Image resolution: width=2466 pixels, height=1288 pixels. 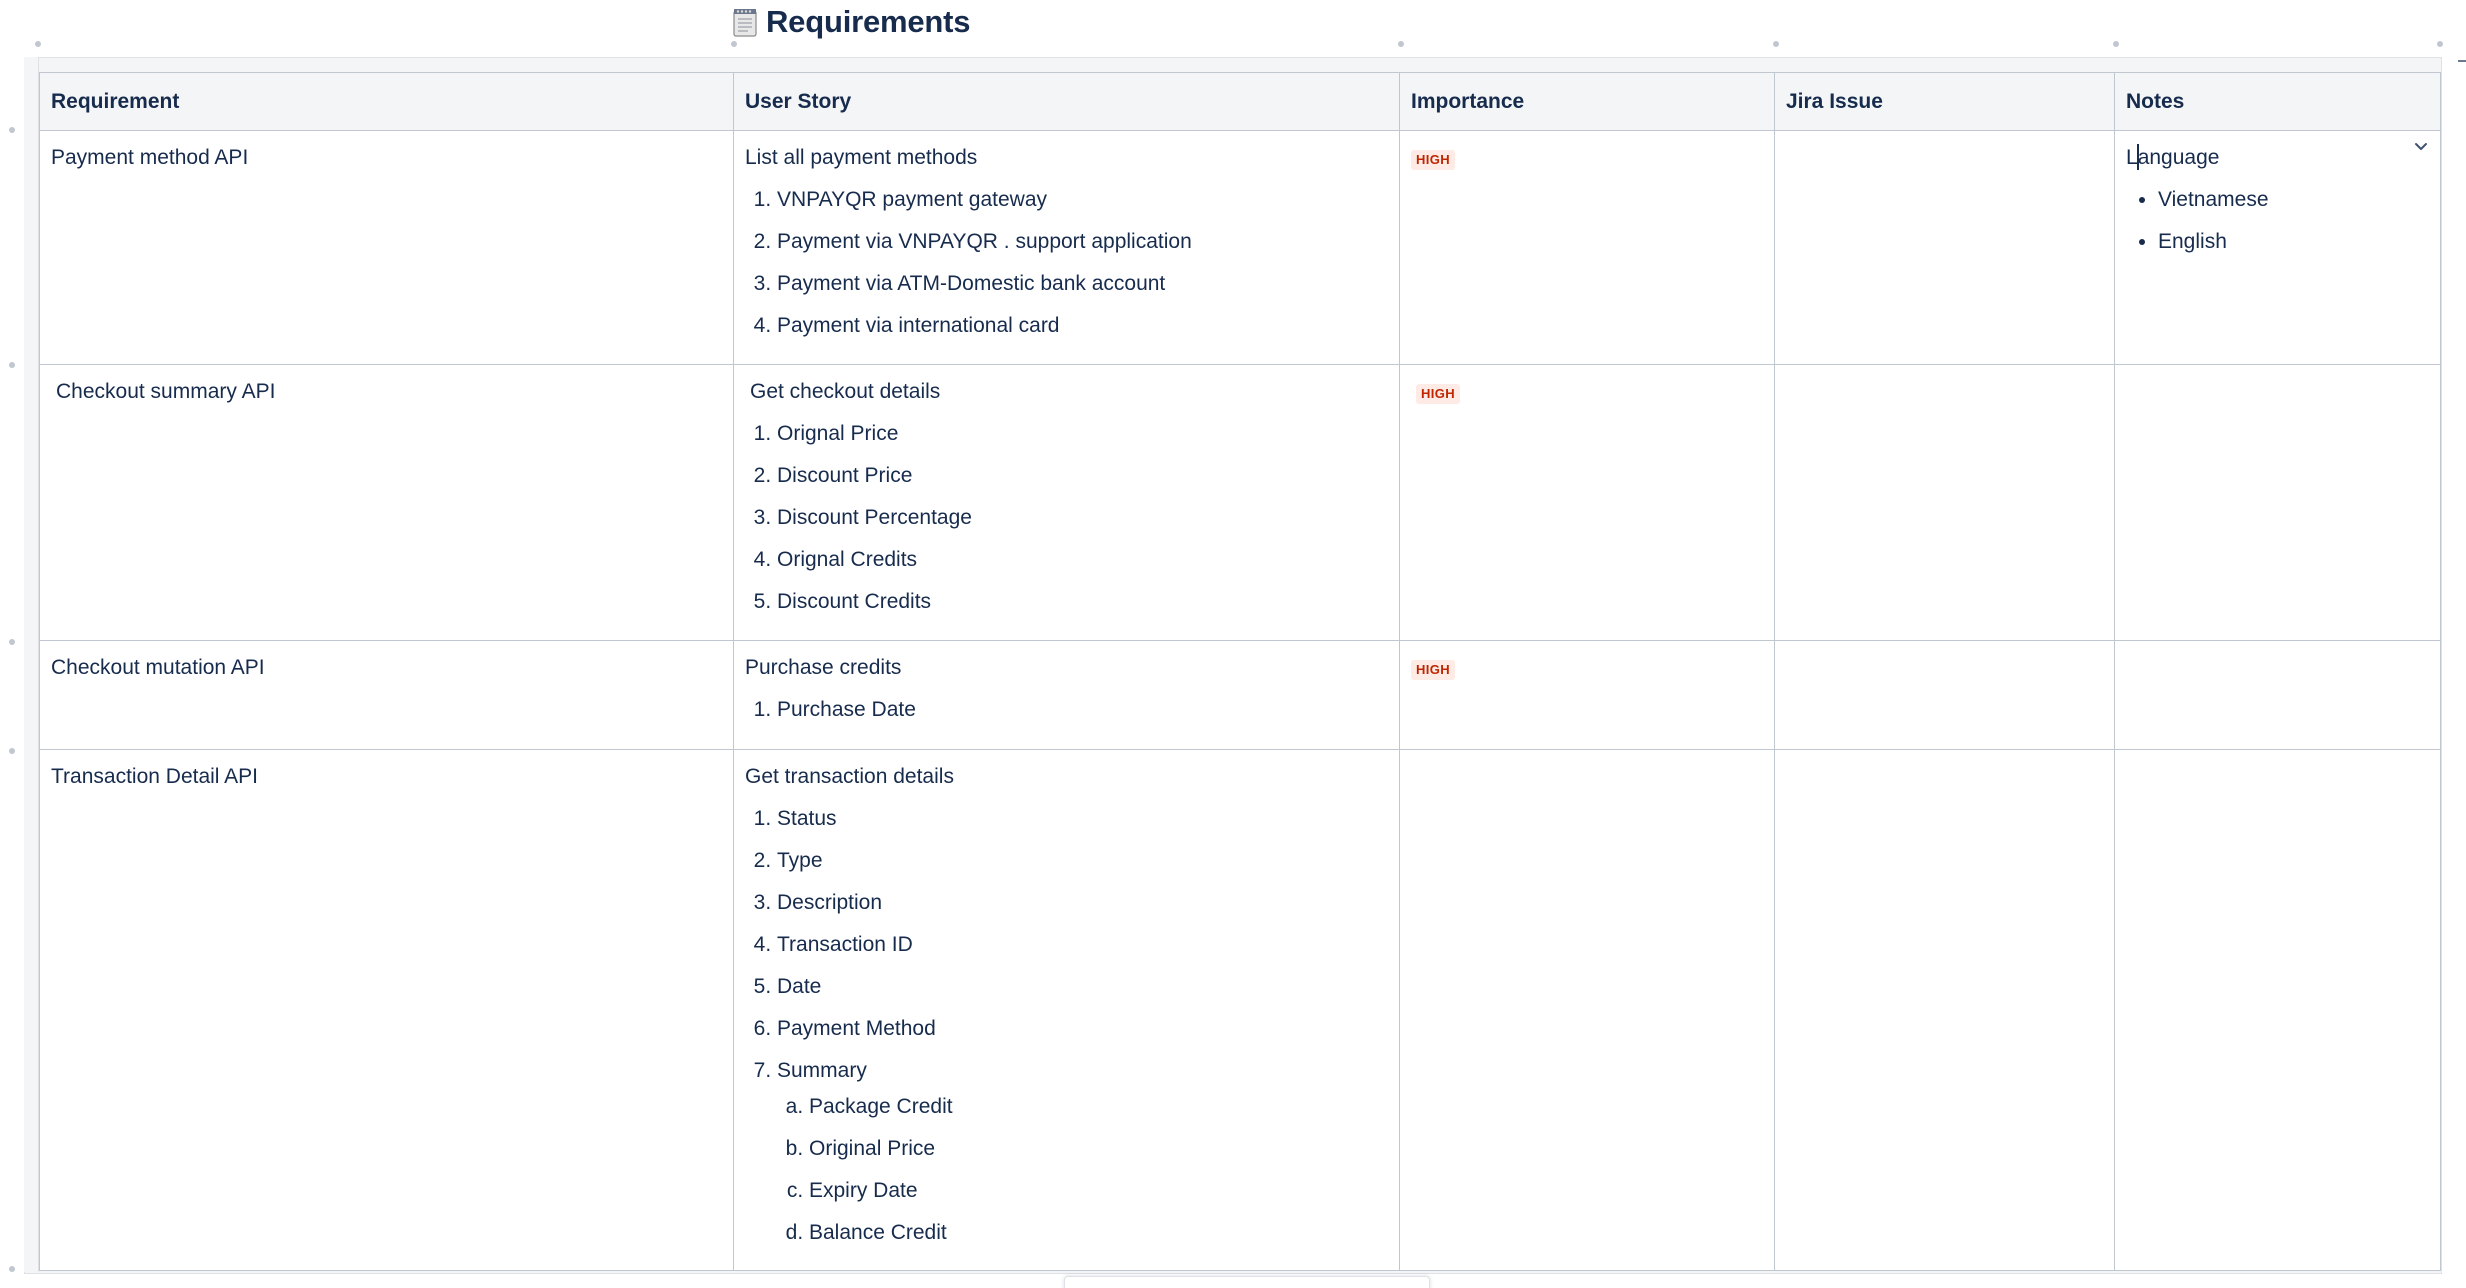 I want to click on cell-requirement: Checkout summary API, so click(x=386, y=502).